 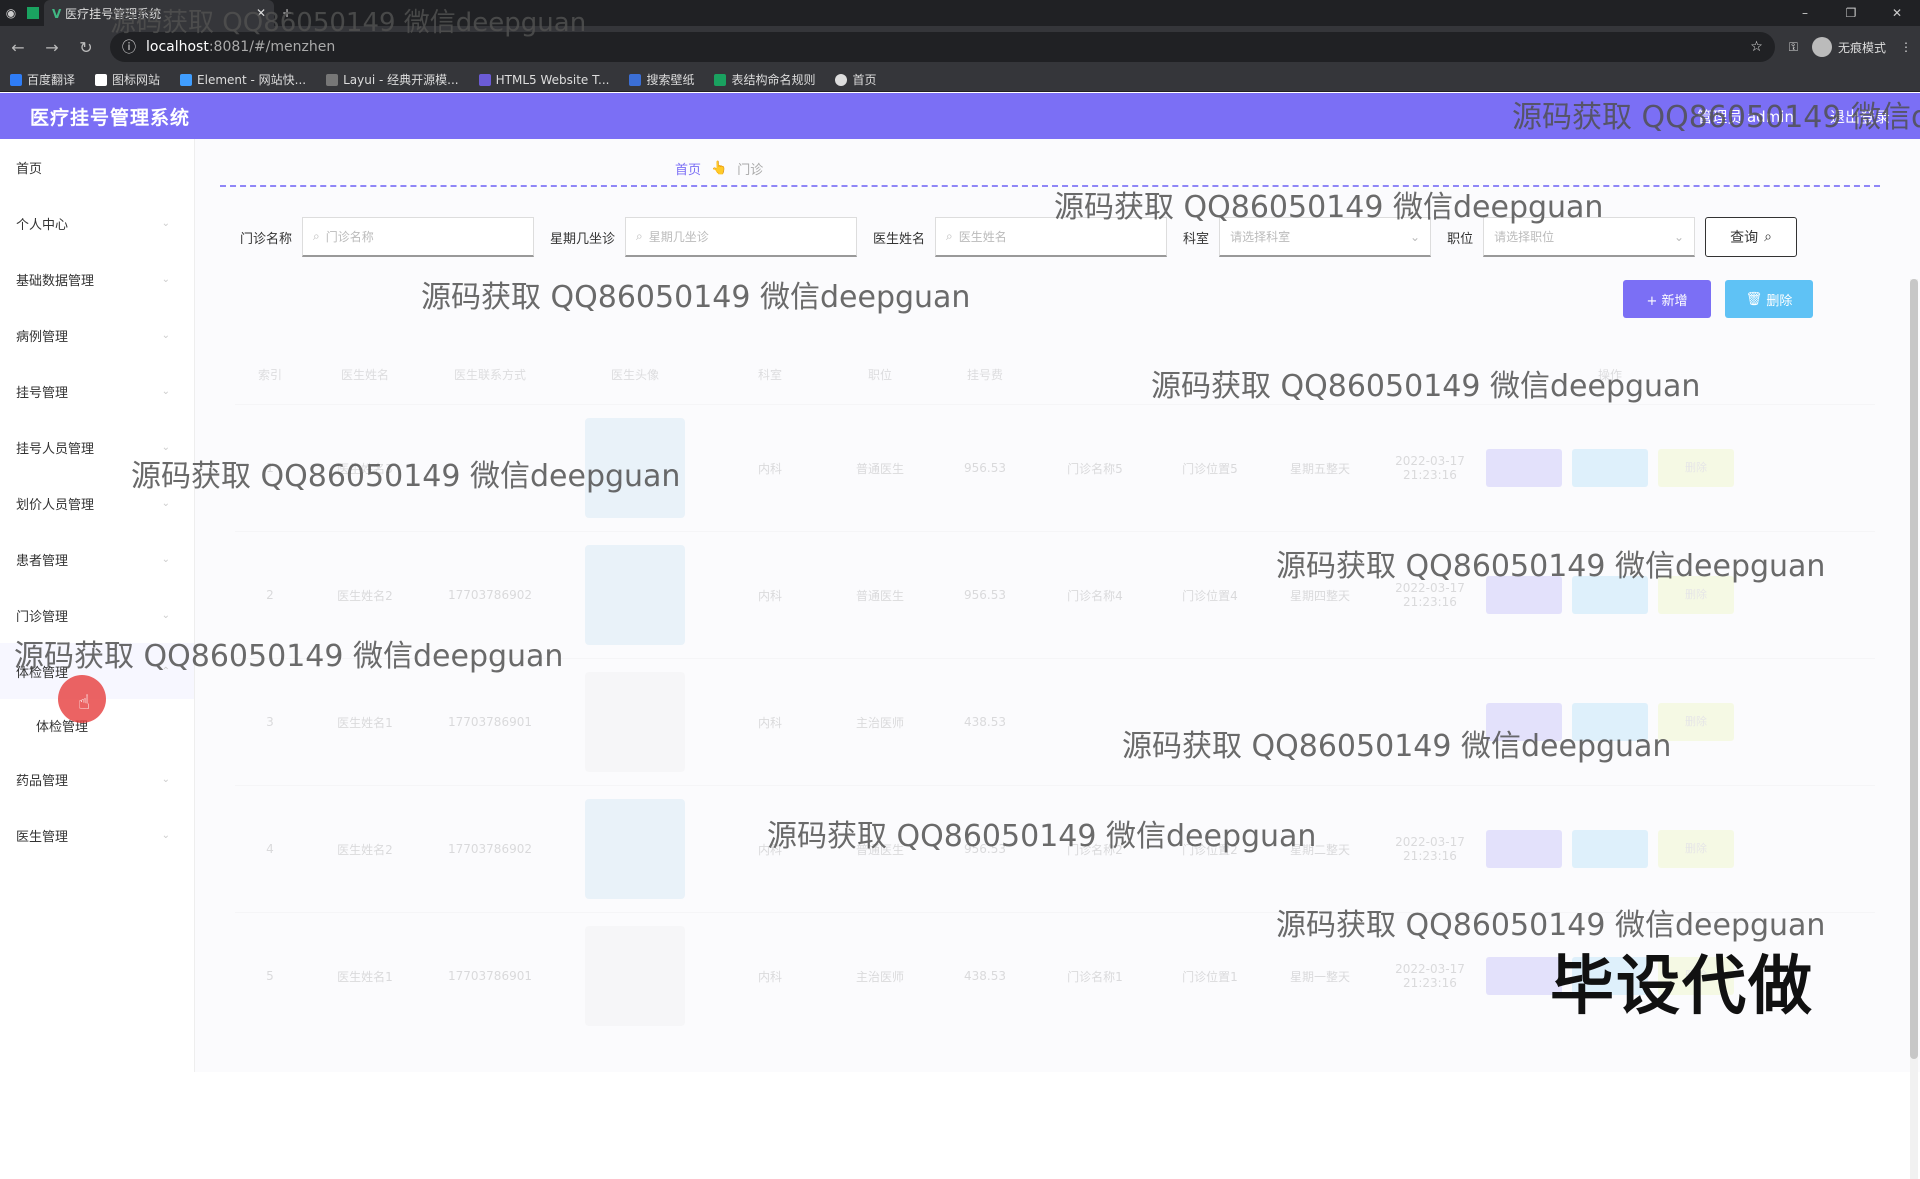 What do you see at coordinates (1769, 299) in the screenshot?
I see `batch-delete-button: 🗑 删除` at bounding box center [1769, 299].